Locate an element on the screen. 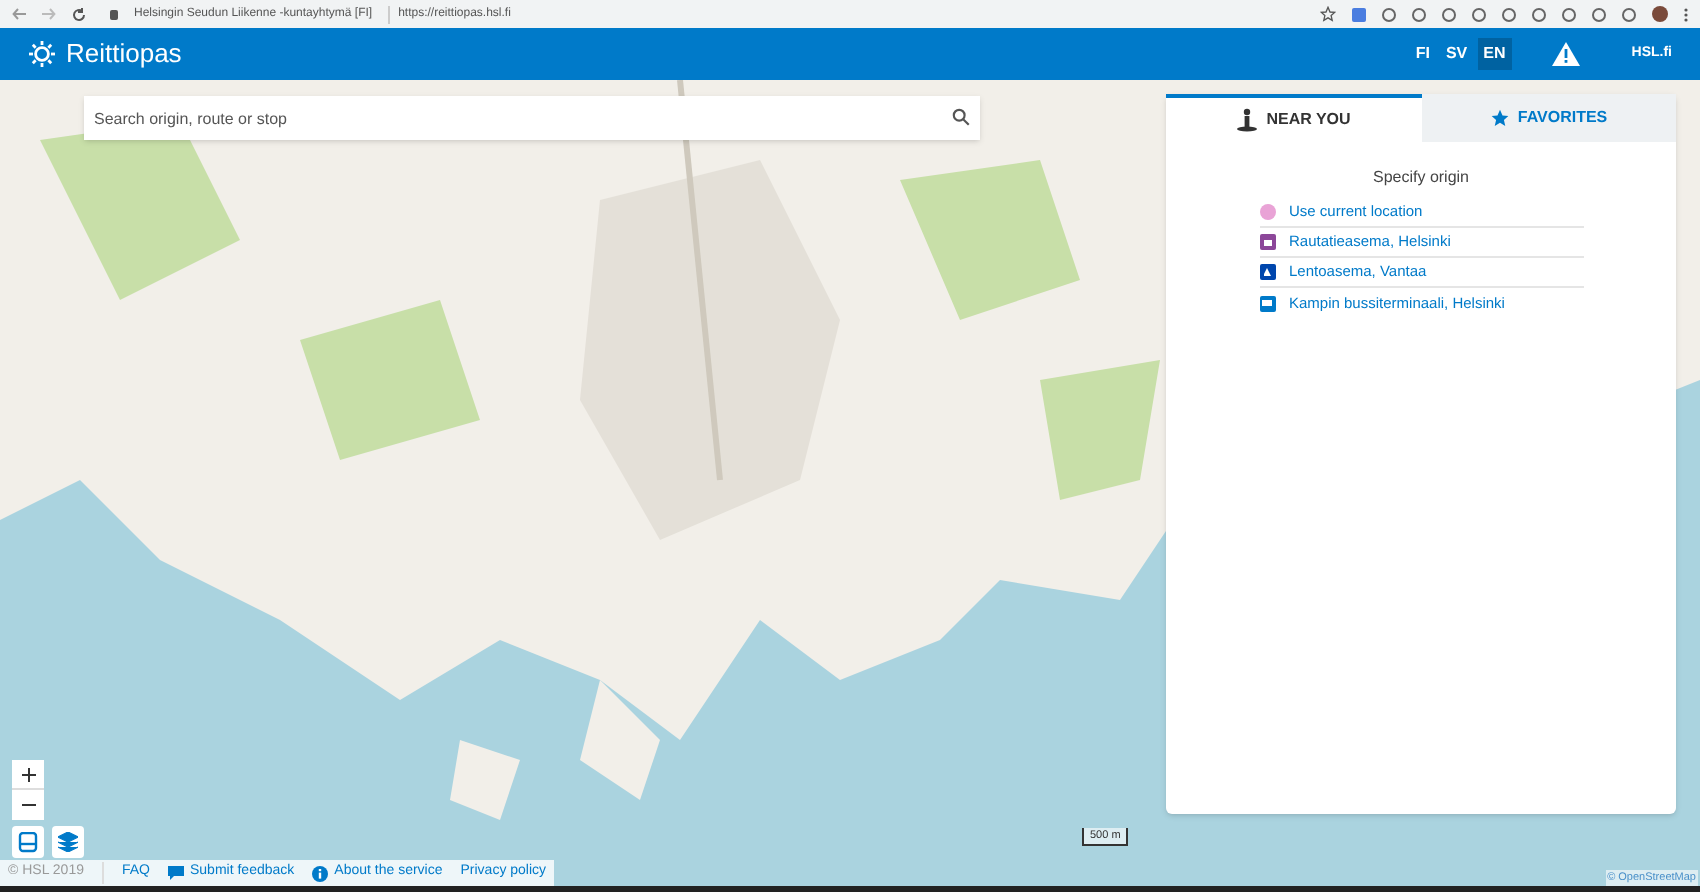  panel-tab: FAVORITES is located at coordinates (1548, 118).